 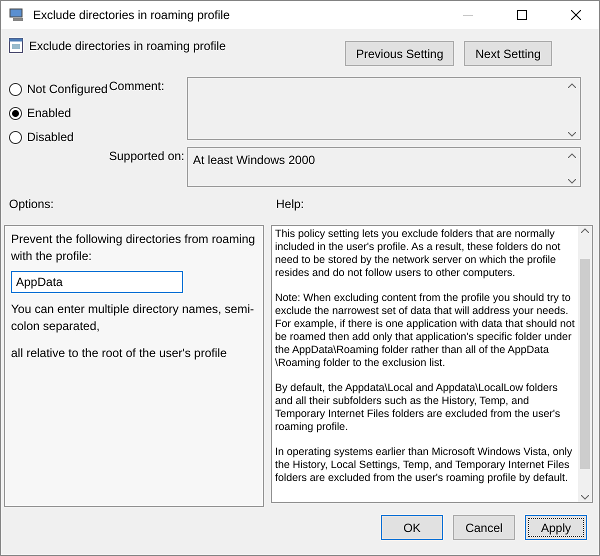 I want to click on options-note: all relative to the root of the user's profile, so click(x=119, y=353).